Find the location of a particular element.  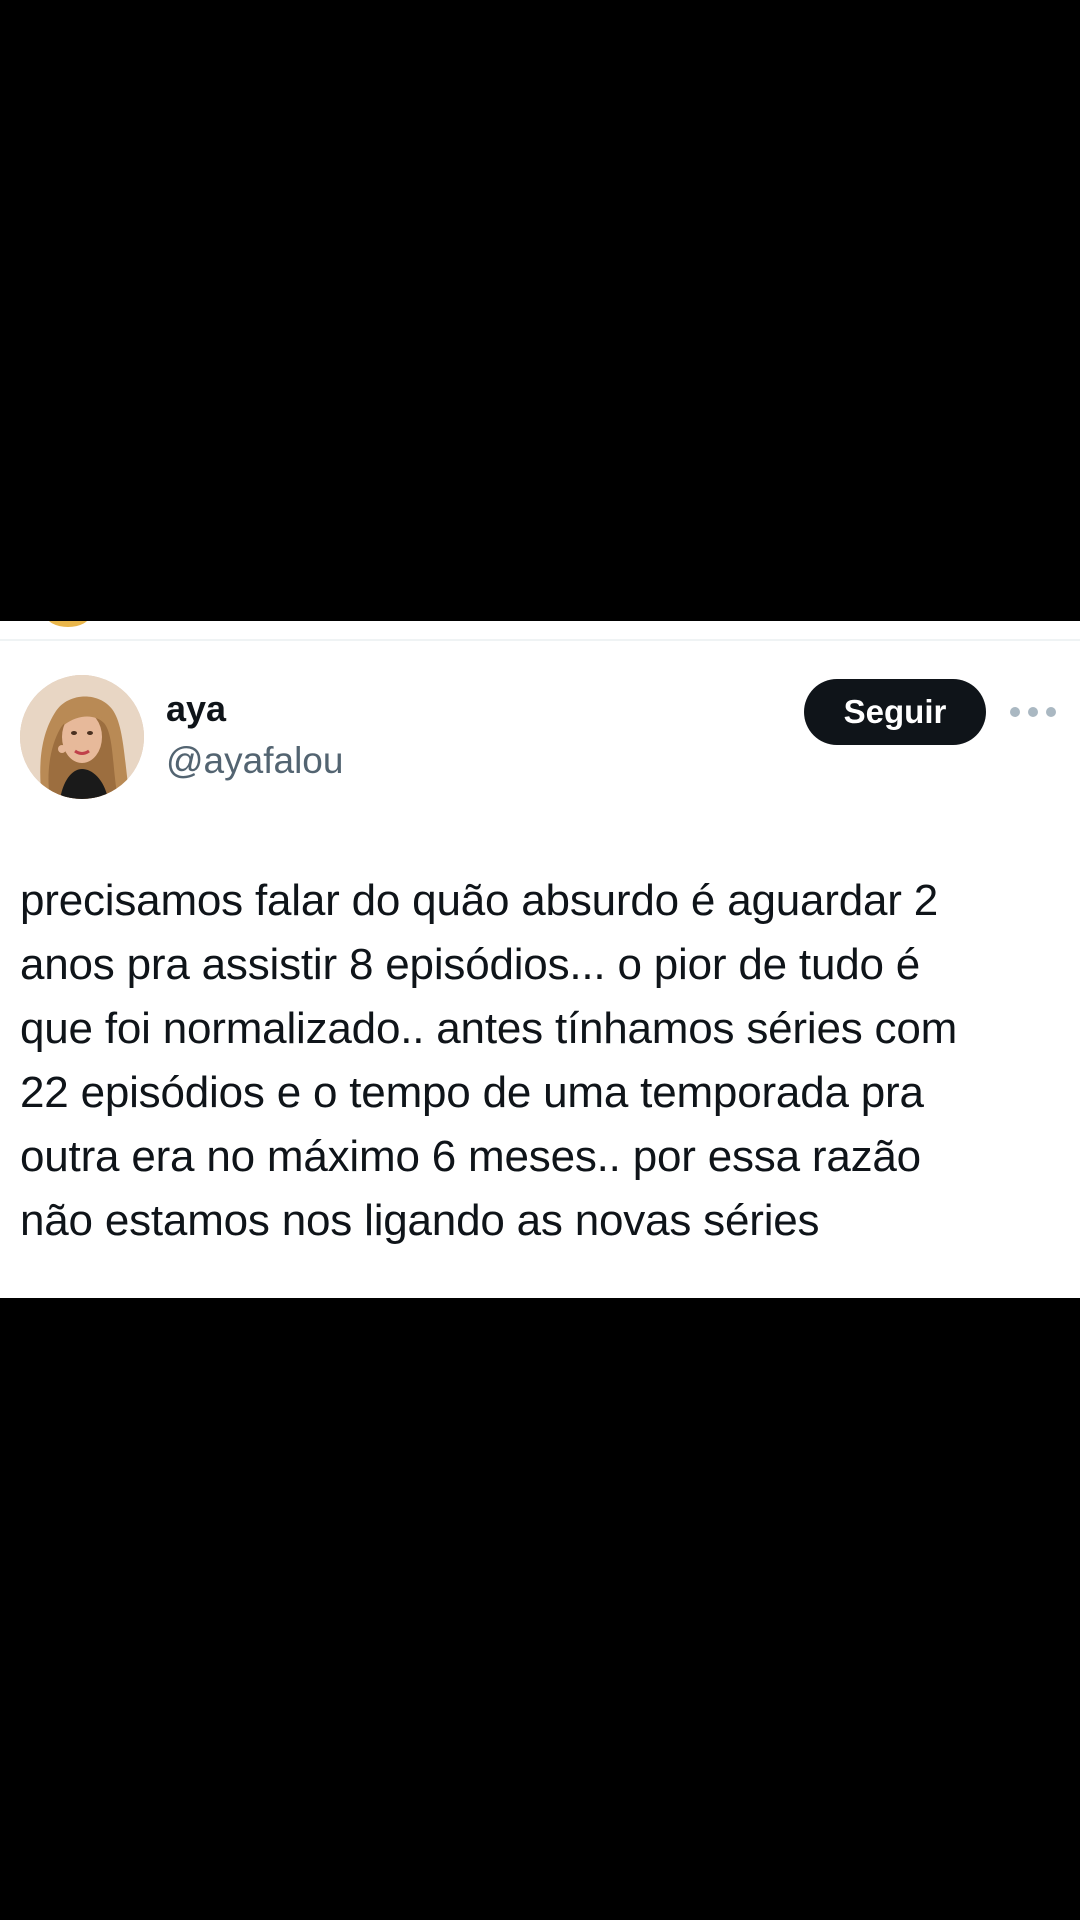

follow-button: Seguir is located at coordinates (895, 712).